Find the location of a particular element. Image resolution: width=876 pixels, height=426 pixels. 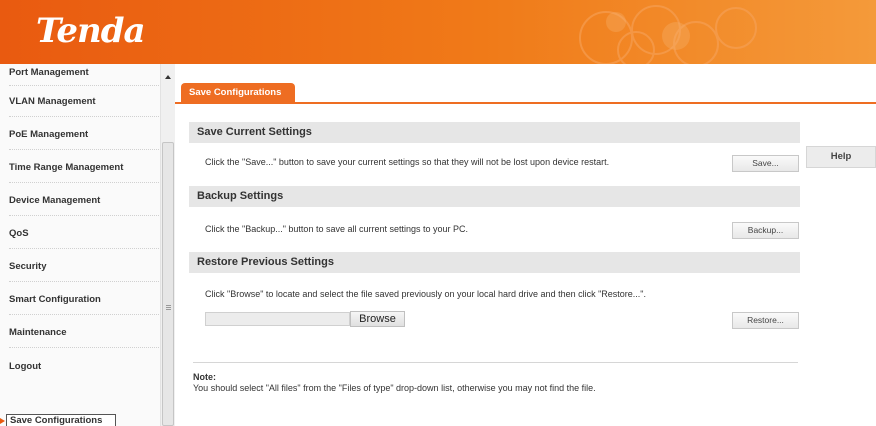

tenda-logo: Tenda is located at coordinates (91, 31).